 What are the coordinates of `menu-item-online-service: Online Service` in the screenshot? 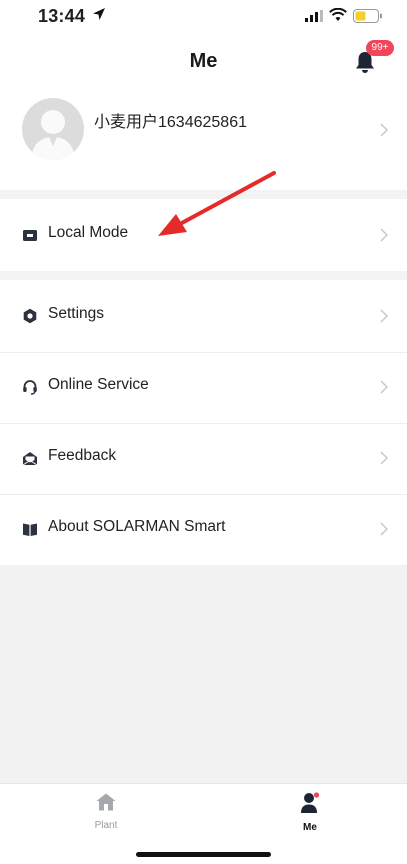 It's located at (203, 388).